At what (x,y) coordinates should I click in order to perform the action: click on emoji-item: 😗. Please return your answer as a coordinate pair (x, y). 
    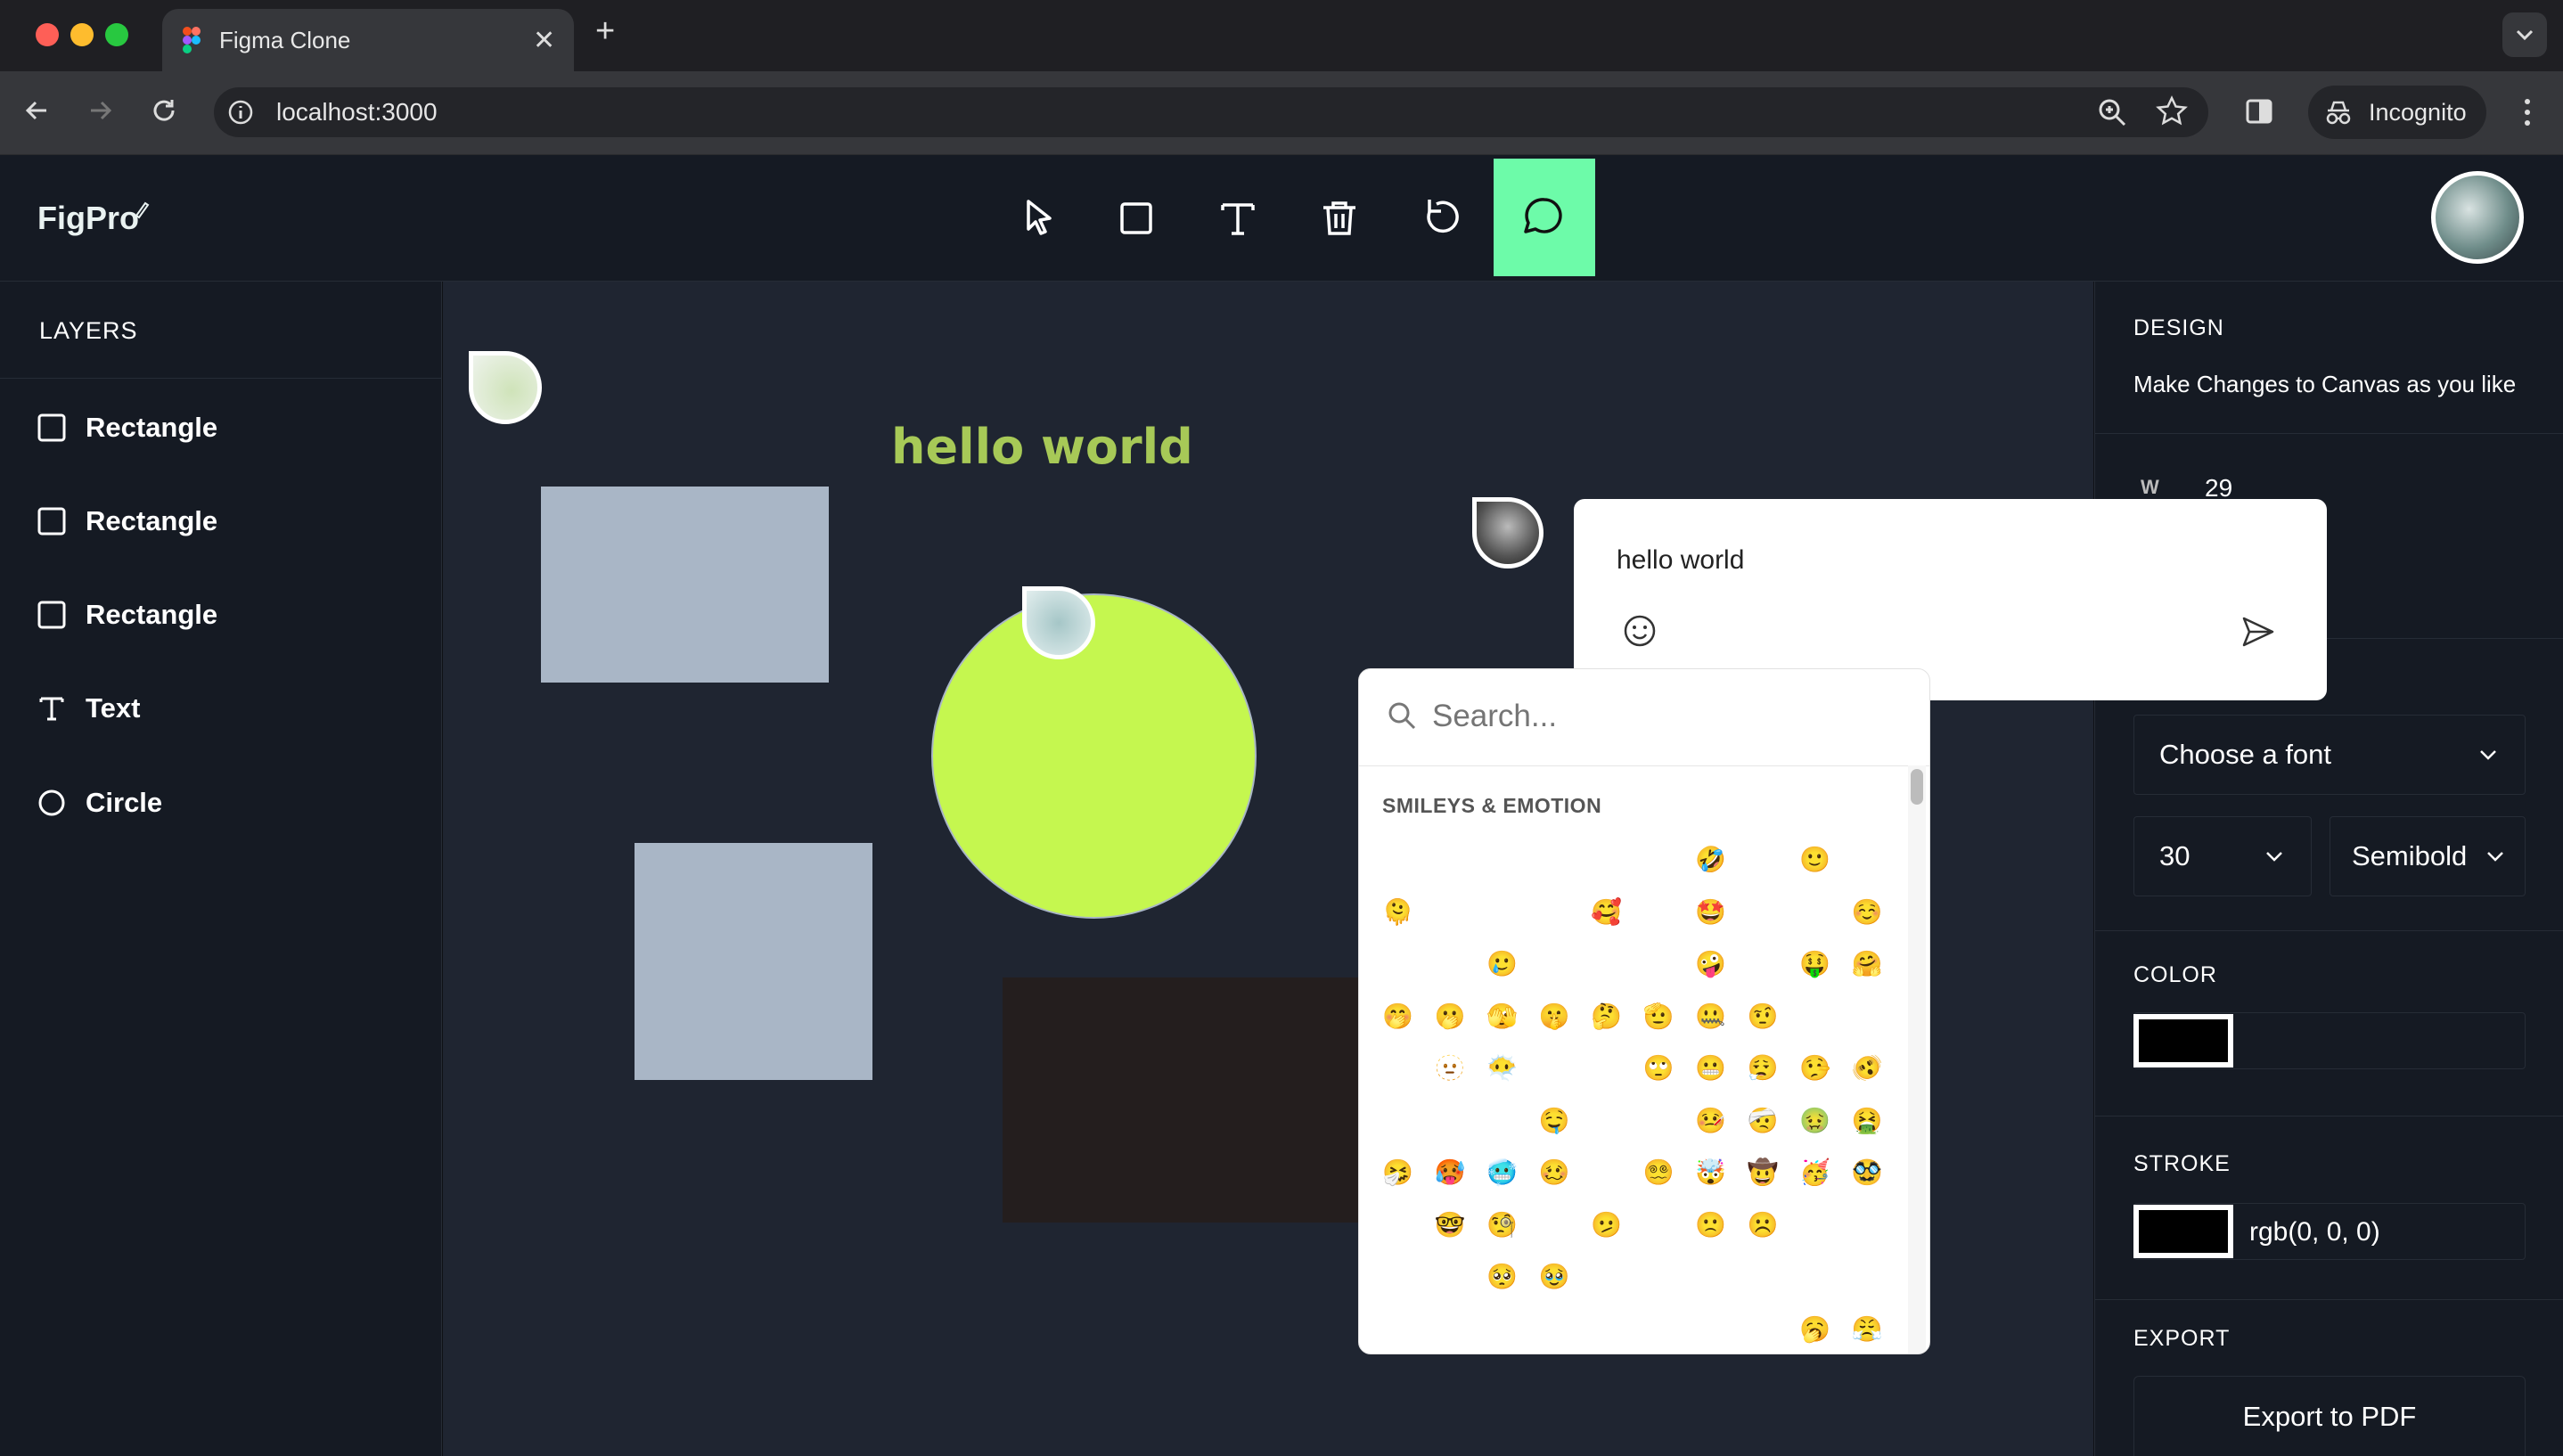
    Looking at the image, I should click on (1812, 912).